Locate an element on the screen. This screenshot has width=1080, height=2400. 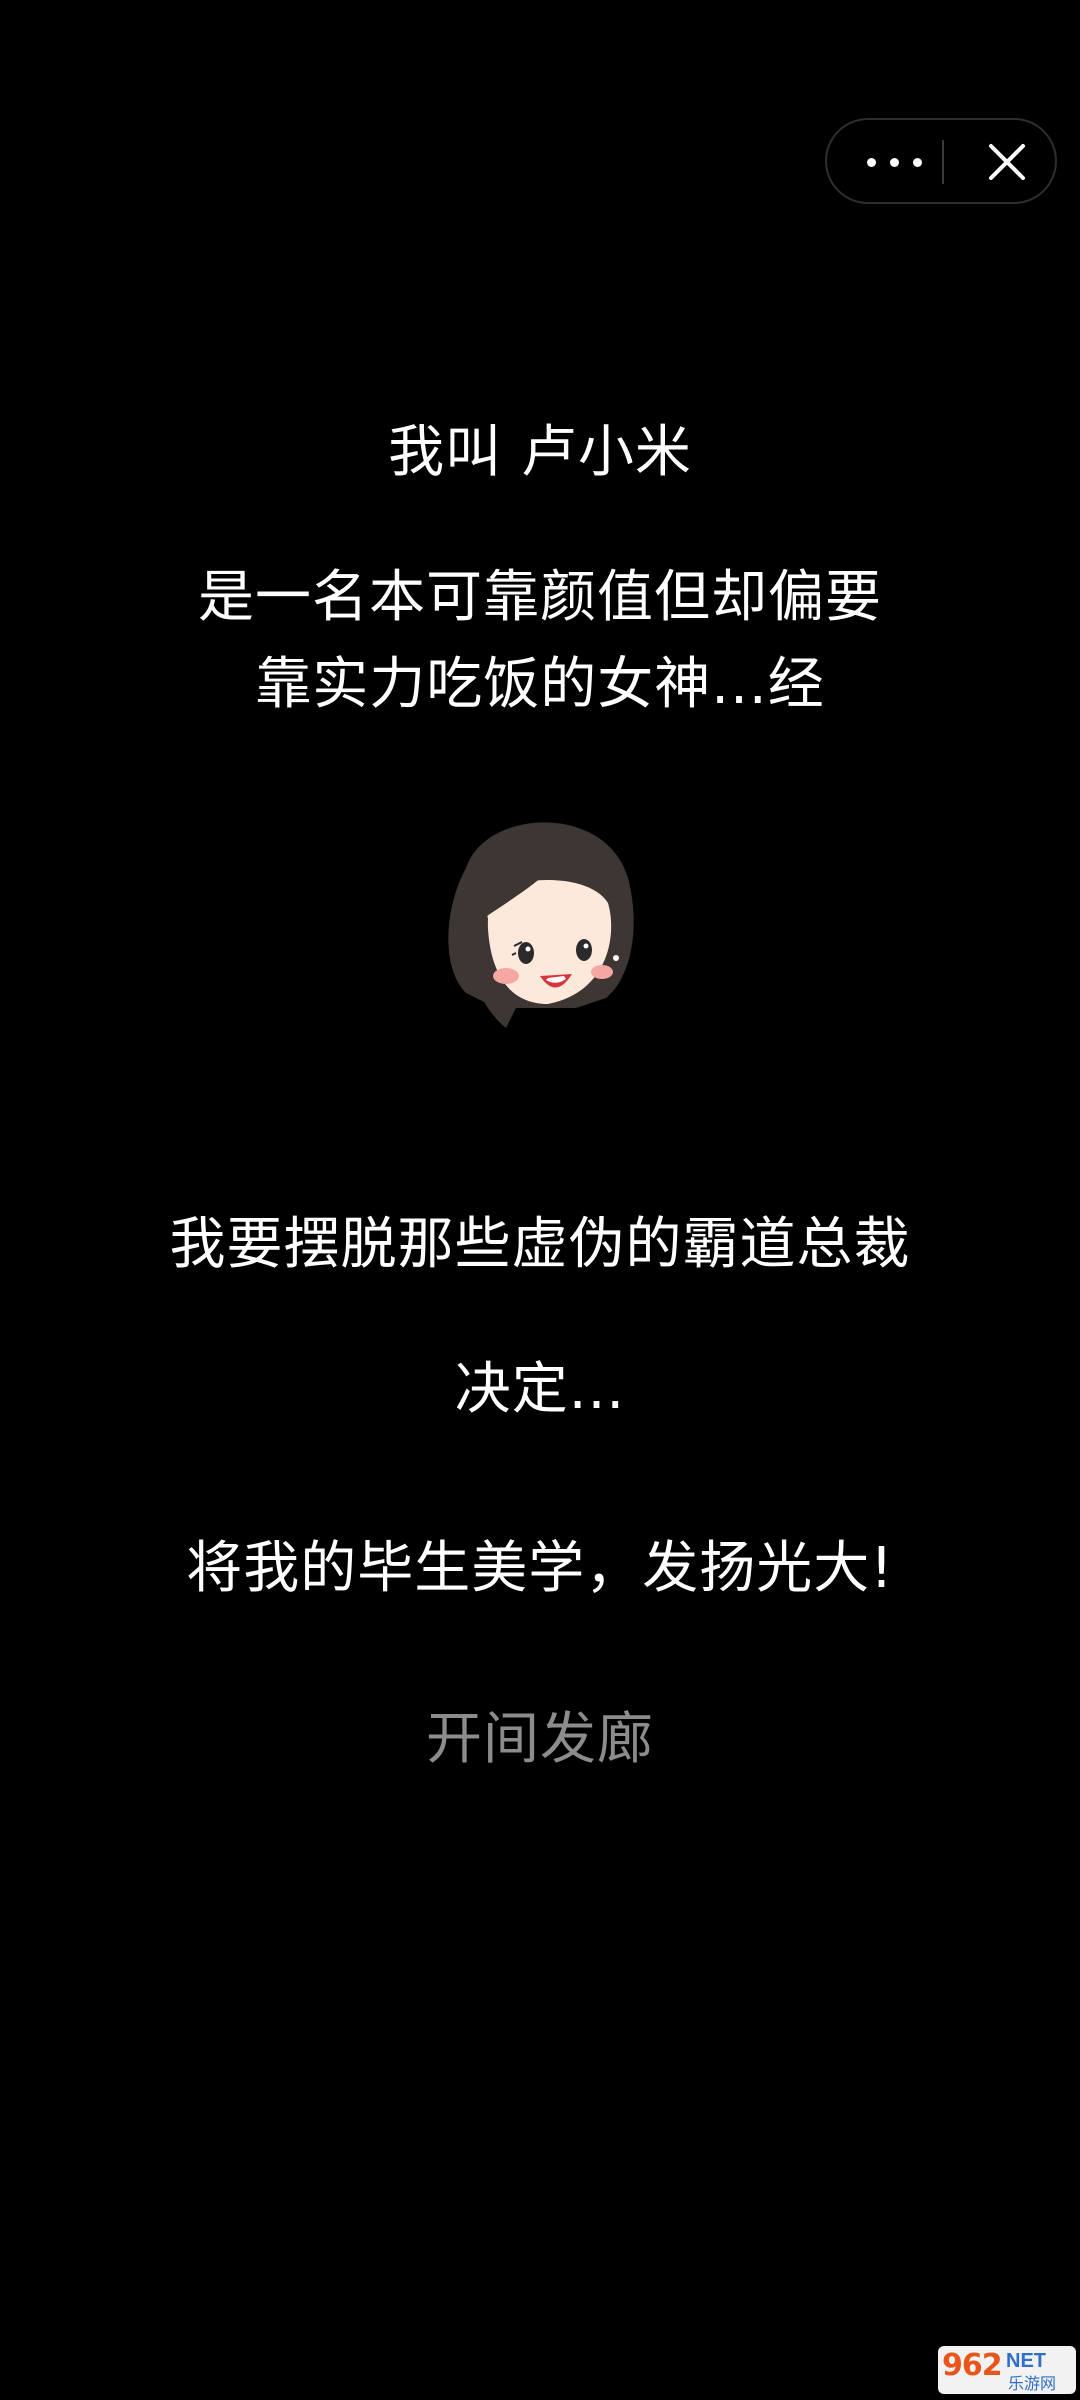
intro-line-description-2: 靠实力吃饭的女神...经 is located at coordinates (540, 684).